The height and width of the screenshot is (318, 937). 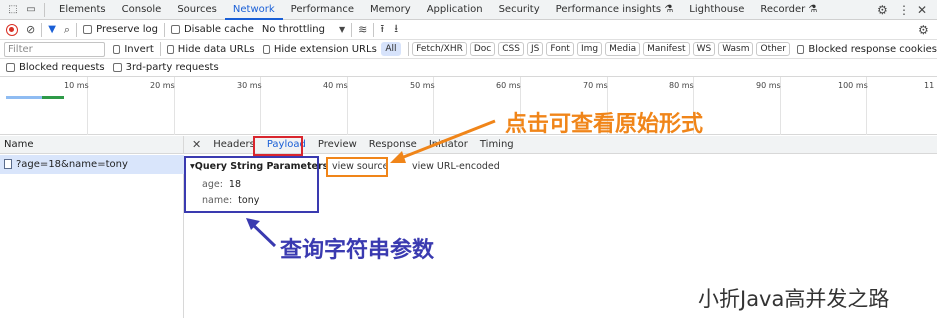 I want to click on blocked-requests-label: Blocked requests, so click(x=62, y=67).